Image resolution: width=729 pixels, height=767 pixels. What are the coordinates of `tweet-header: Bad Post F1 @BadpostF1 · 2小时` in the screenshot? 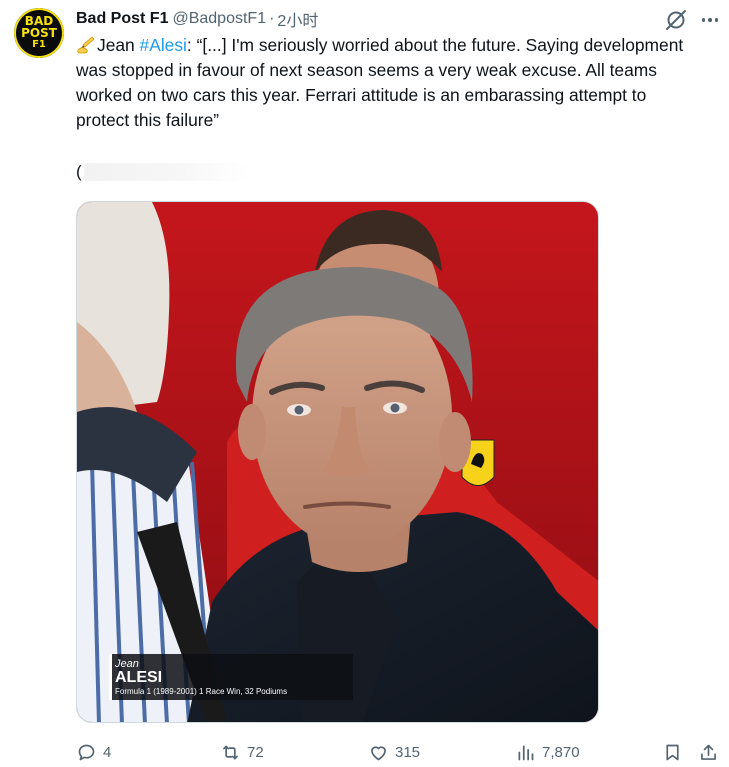 It's located at (197, 19).